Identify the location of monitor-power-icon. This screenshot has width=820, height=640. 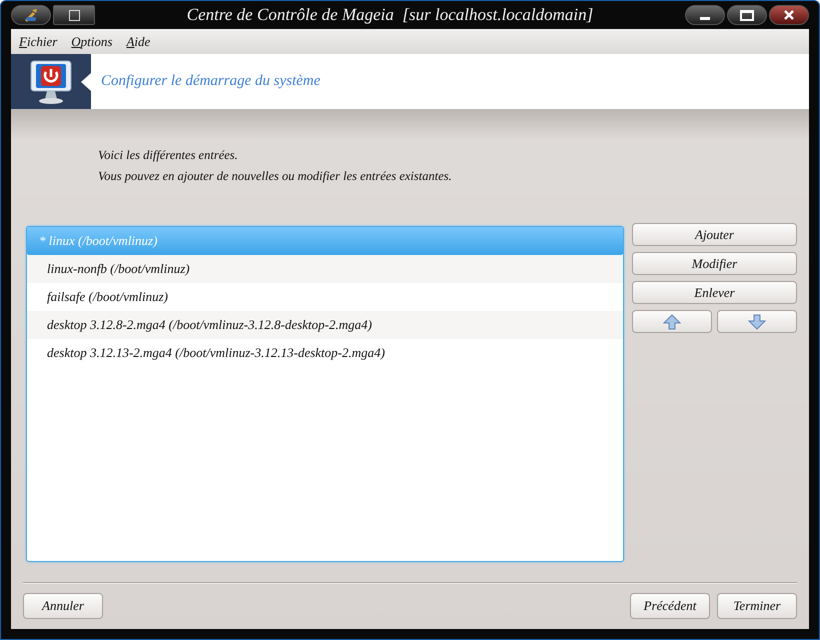
(51, 81).